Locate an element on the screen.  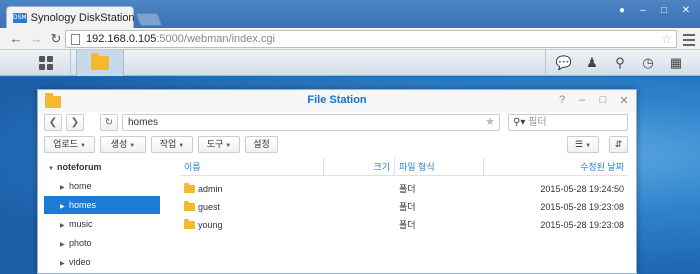
window-title: File Station is located at coordinates (337, 100).